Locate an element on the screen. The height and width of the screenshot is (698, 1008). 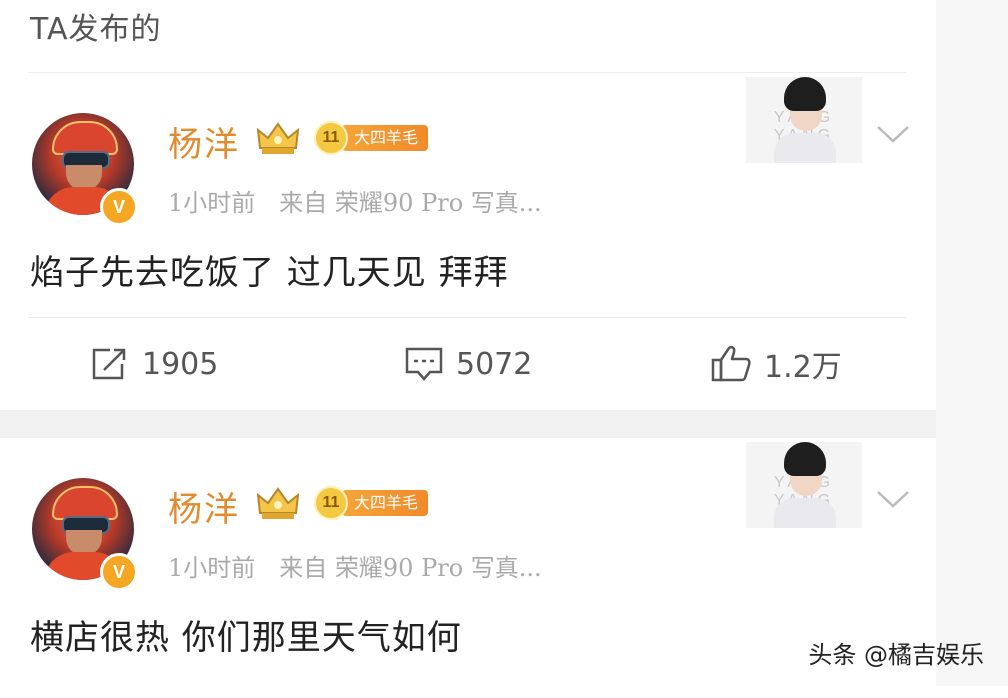
repost-button: 1905 is located at coordinates (154, 364).